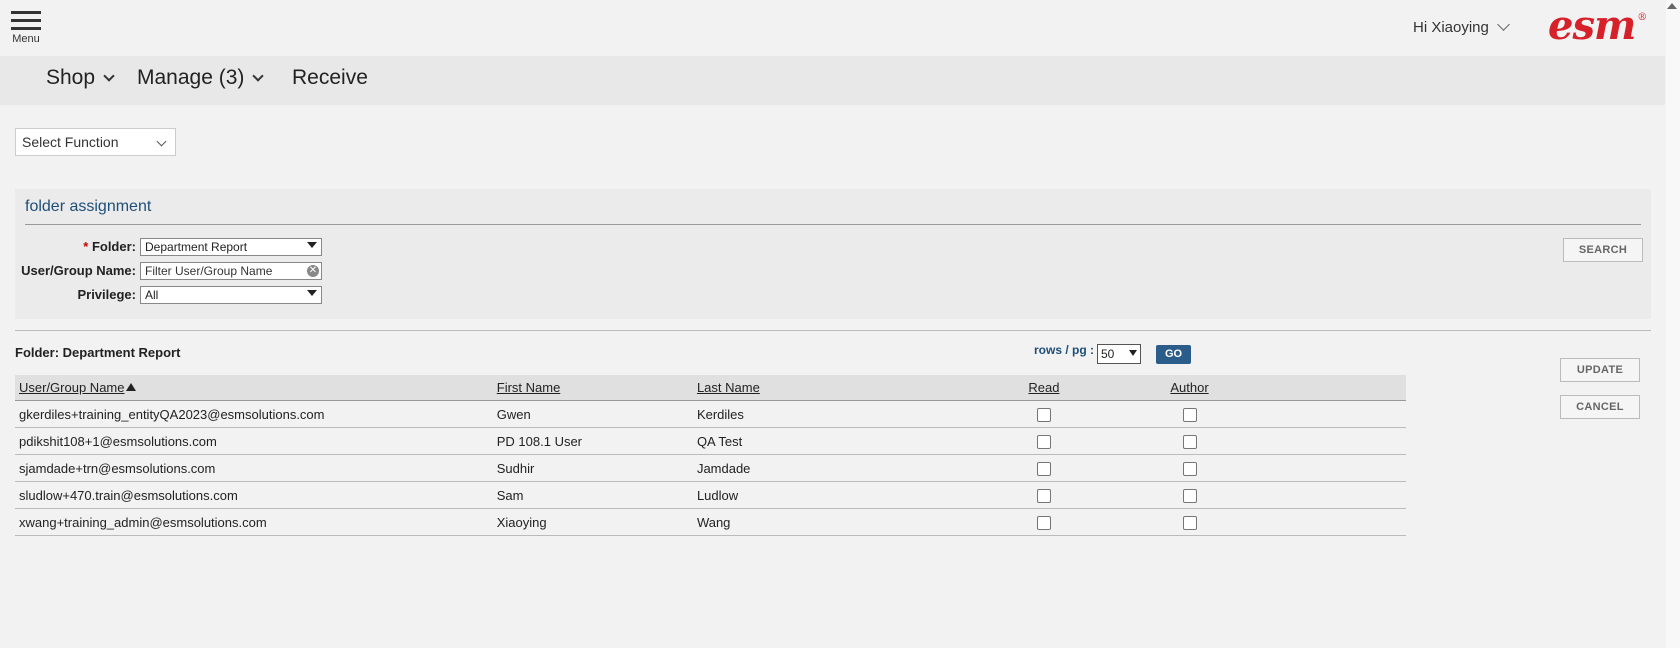 The width and height of the screenshot is (1680, 648). Describe the element at coordinates (26, 39) in the screenshot. I see `menu-label: Menu` at that location.